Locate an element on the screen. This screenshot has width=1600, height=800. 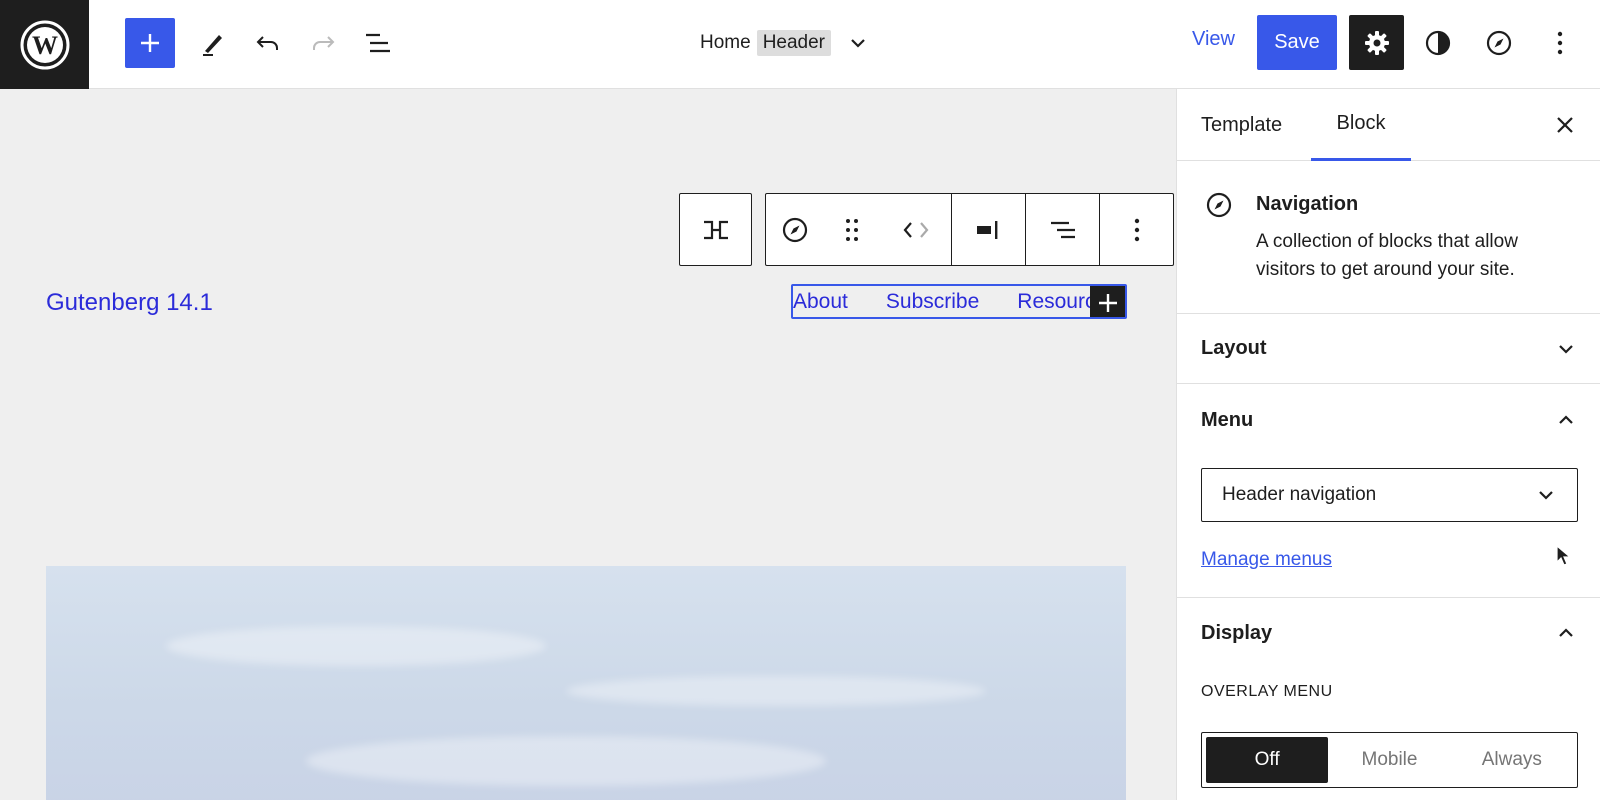
tools-button is located at coordinates (213, 43).